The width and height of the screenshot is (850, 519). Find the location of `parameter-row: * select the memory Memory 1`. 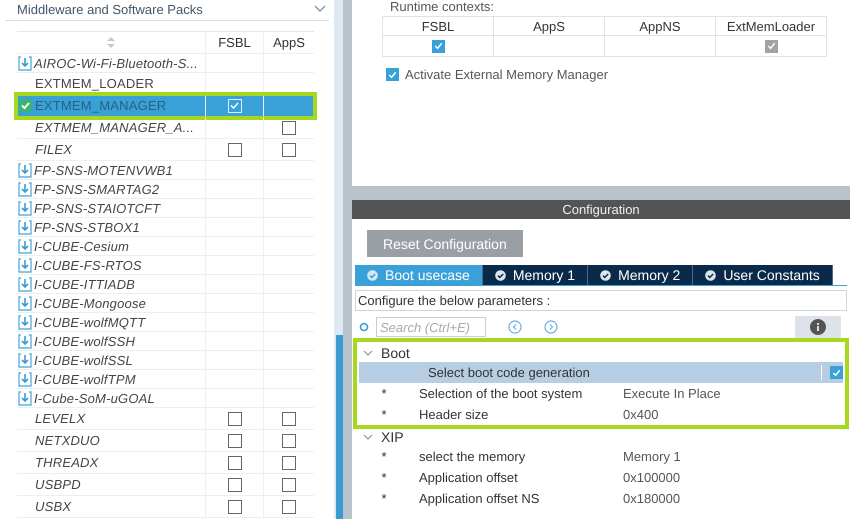

parameter-row: * select the memory Memory 1 is located at coordinates (601, 456).